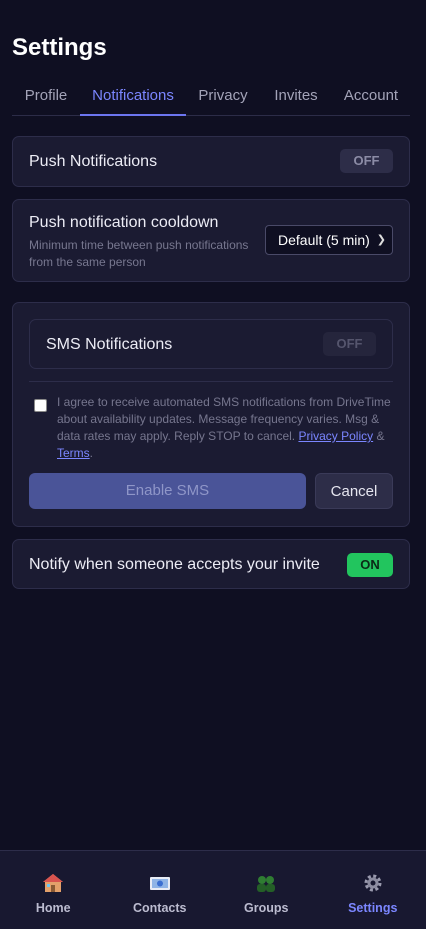 This screenshot has height=929, width=426. What do you see at coordinates (349, 344) in the screenshot?
I see `sms-notifications-toggle: OFF` at bounding box center [349, 344].